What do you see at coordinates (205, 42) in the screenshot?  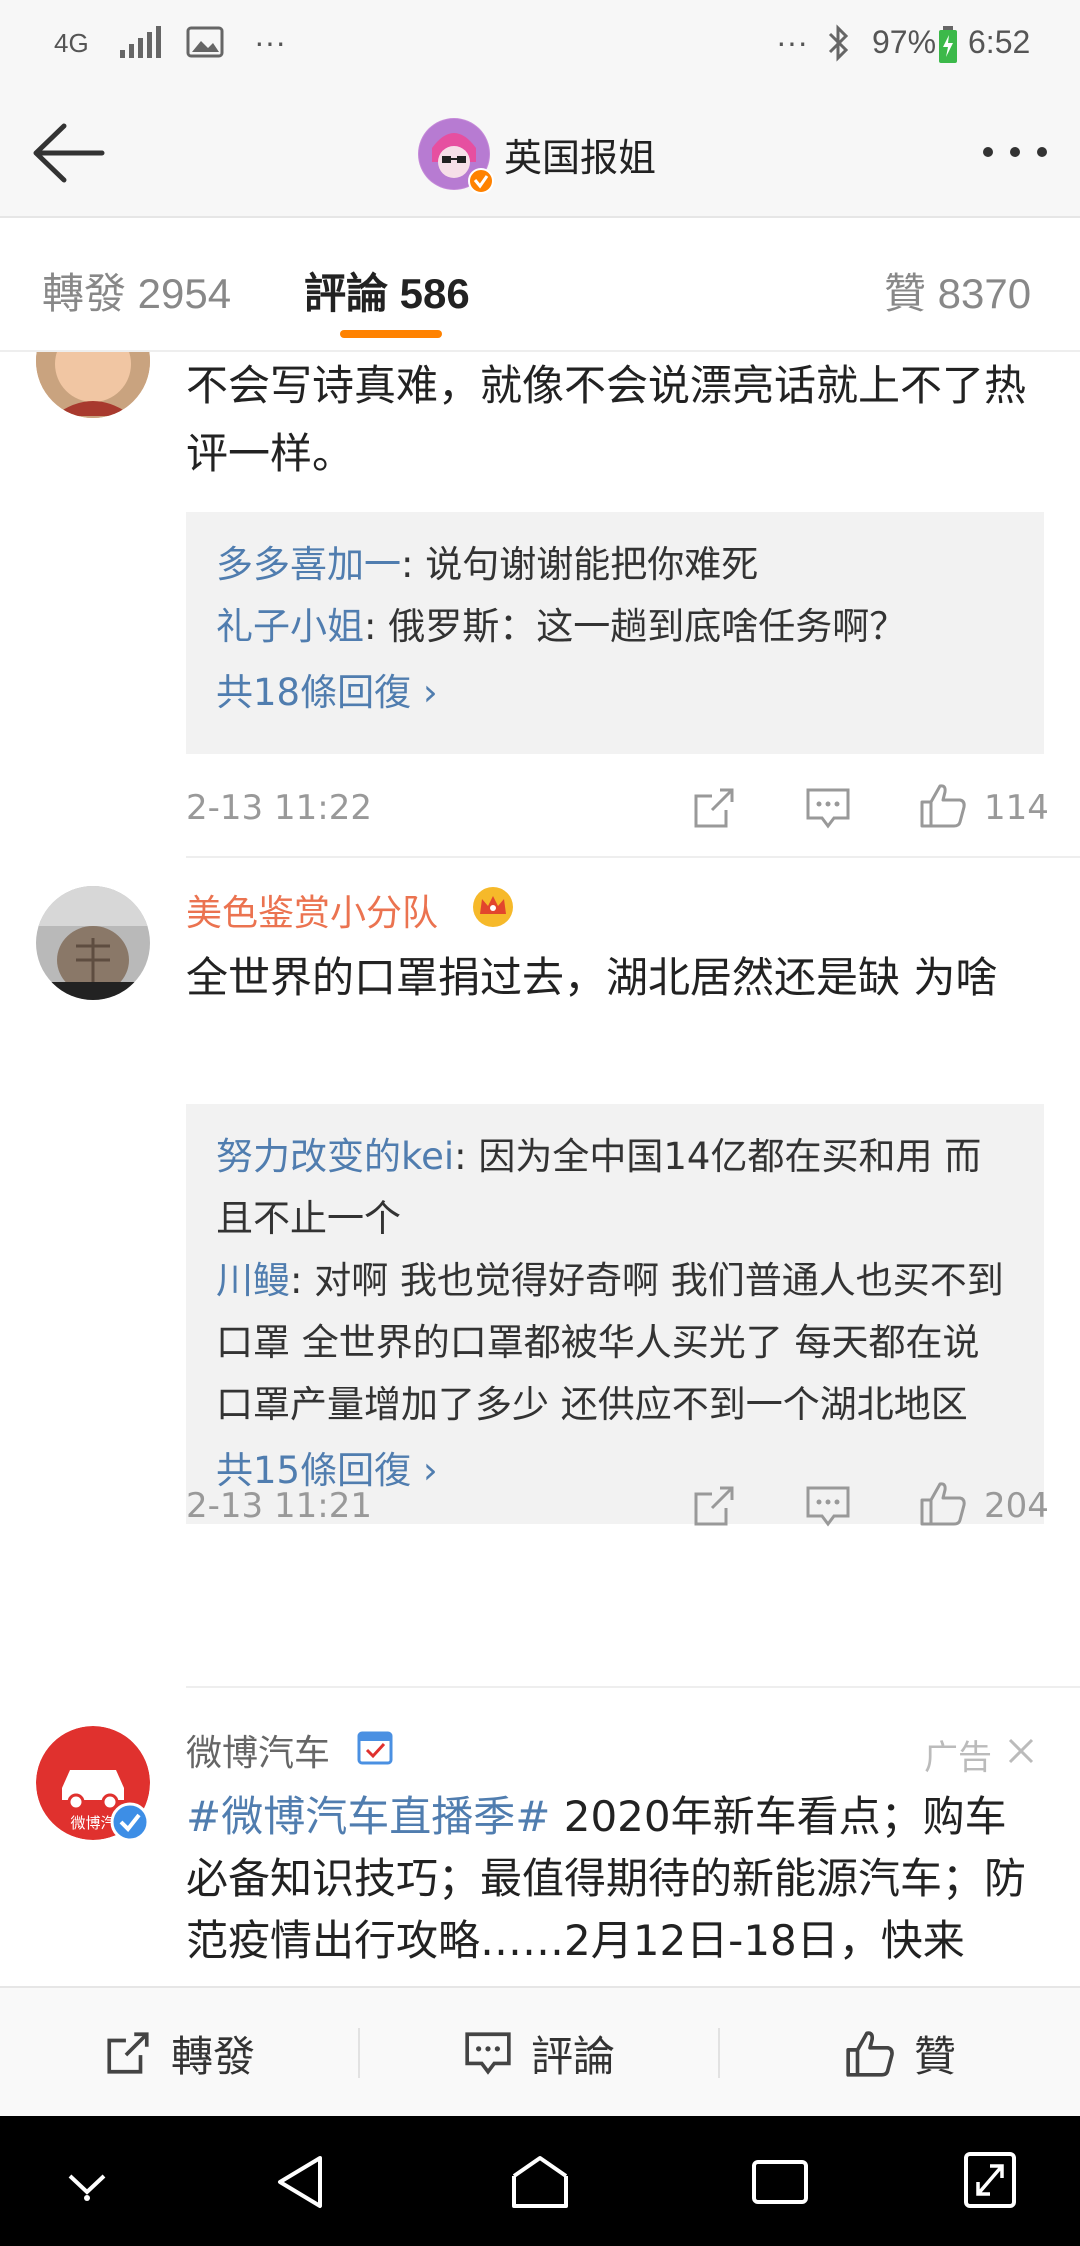 I see `image-icon` at bounding box center [205, 42].